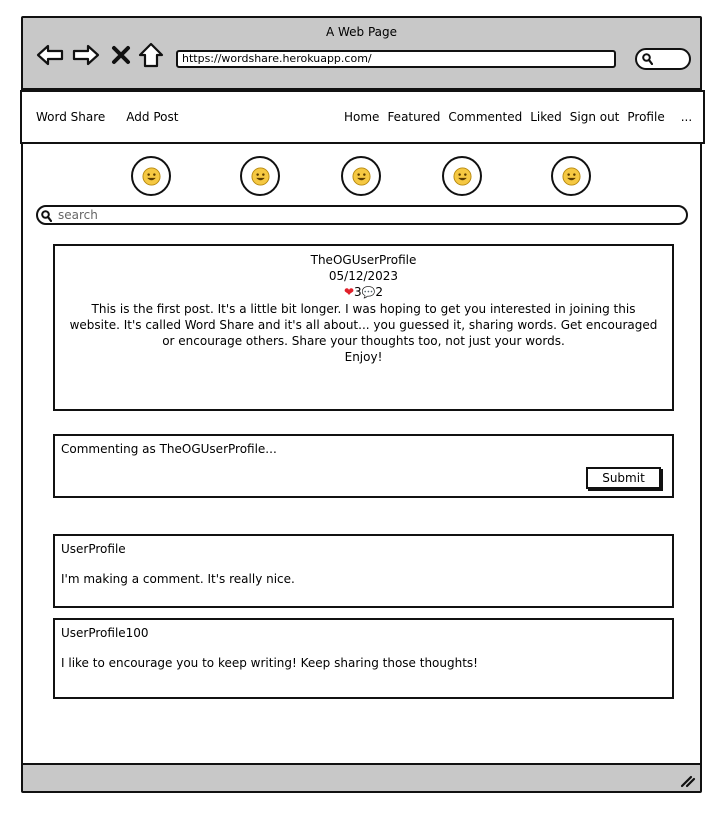 The image size is (721, 820). I want to click on nav-link-commented: Commented, so click(485, 117).